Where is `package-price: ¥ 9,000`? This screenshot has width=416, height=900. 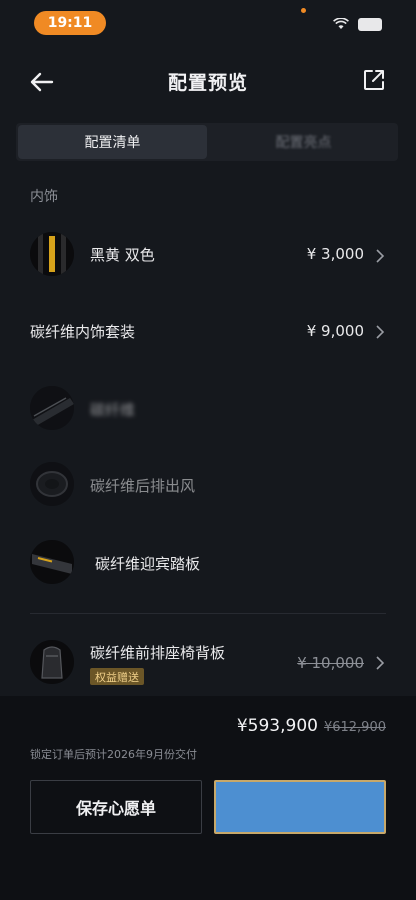 package-price: ¥ 9,000 is located at coordinates (335, 331).